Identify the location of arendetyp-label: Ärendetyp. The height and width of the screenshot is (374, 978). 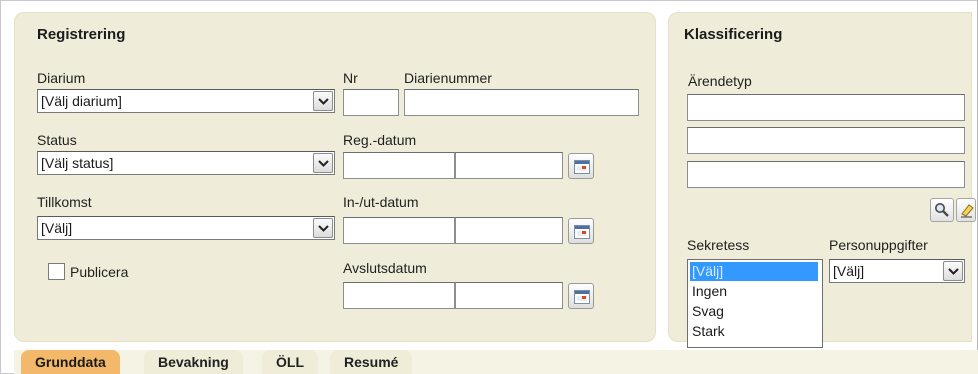
(720, 81).